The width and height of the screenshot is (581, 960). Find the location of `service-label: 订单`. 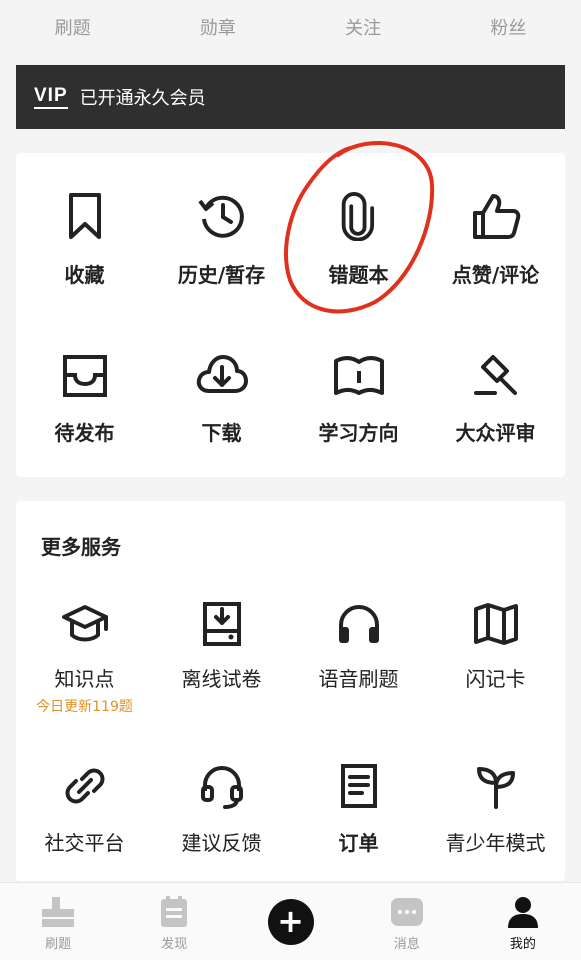

service-label: 订单 is located at coordinates (358, 843).